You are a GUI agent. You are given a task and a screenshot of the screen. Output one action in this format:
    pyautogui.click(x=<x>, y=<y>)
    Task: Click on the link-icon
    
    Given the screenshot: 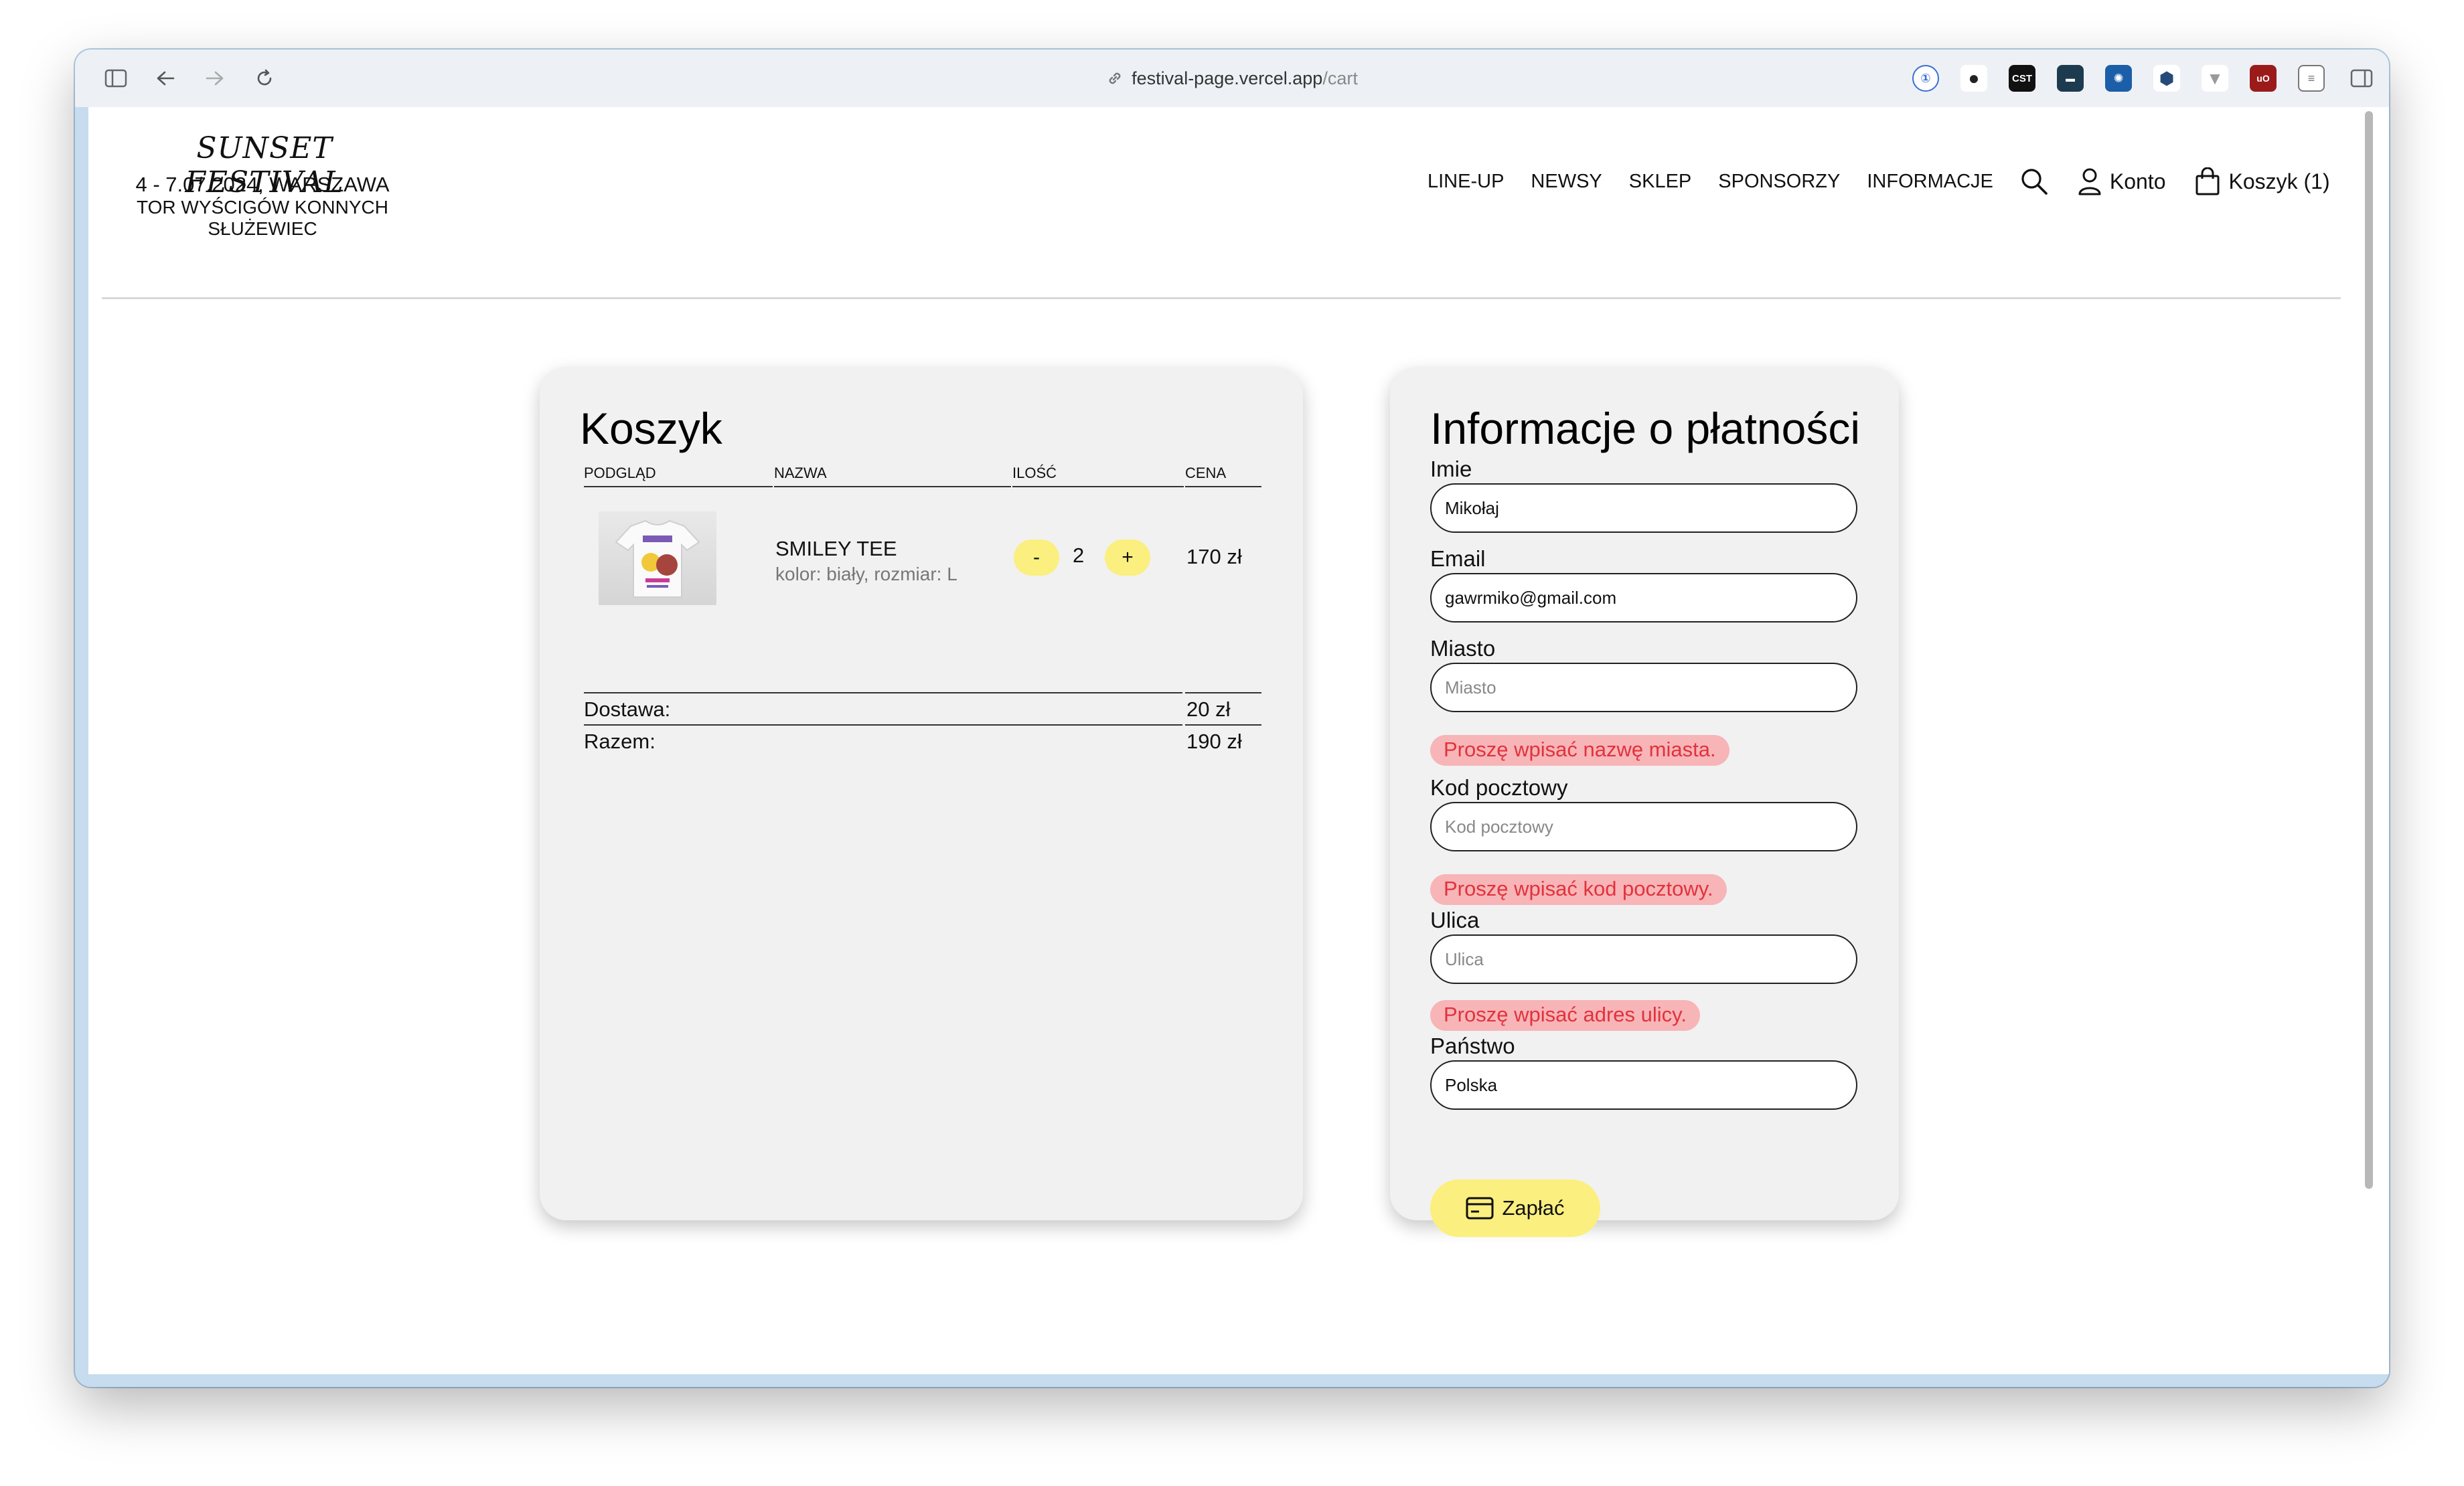 What is the action you would take?
    pyautogui.click(x=1115, y=79)
    